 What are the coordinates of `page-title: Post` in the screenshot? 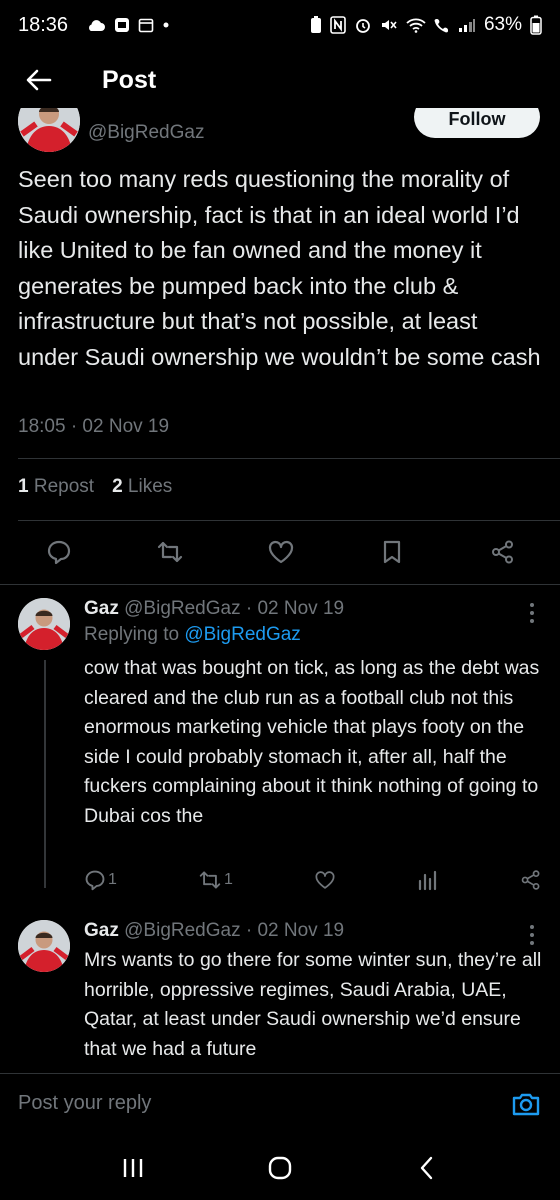 It's located at (129, 79).